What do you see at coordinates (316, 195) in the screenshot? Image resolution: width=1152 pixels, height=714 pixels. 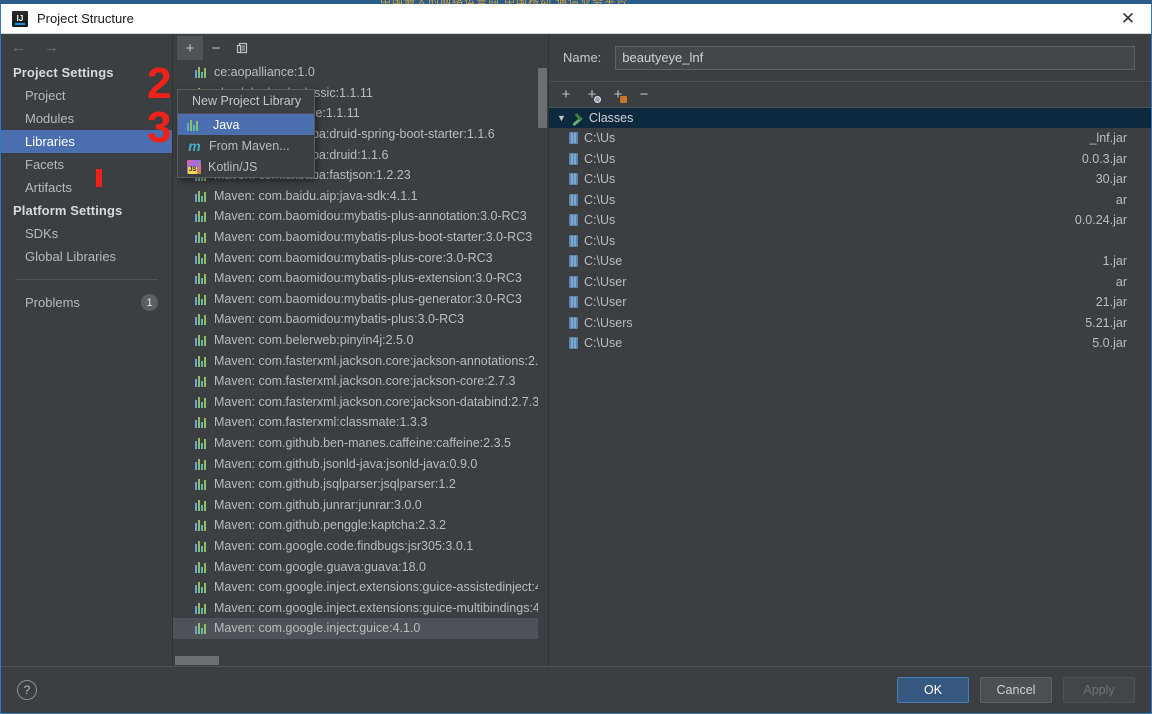 I see `library-list-item-label: Maven: com.baidu.aip:java-sdk:4.1.1` at bounding box center [316, 195].